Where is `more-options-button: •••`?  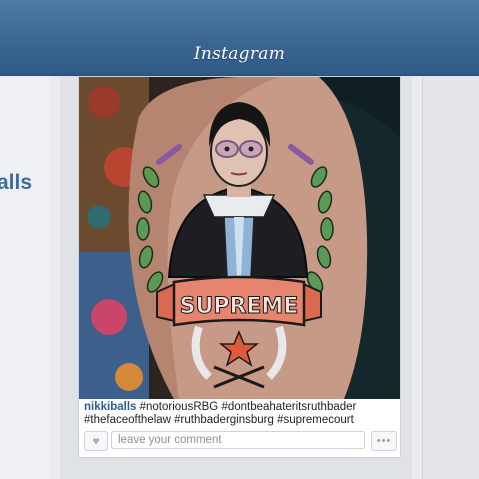 more-options-button: ••• is located at coordinates (384, 441).